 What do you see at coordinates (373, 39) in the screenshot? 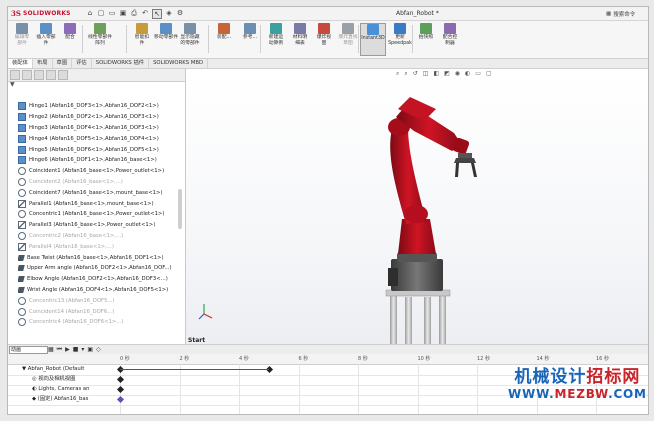
I see `toolbar-button-instant3d: Instant3D` at bounding box center [373, 39].